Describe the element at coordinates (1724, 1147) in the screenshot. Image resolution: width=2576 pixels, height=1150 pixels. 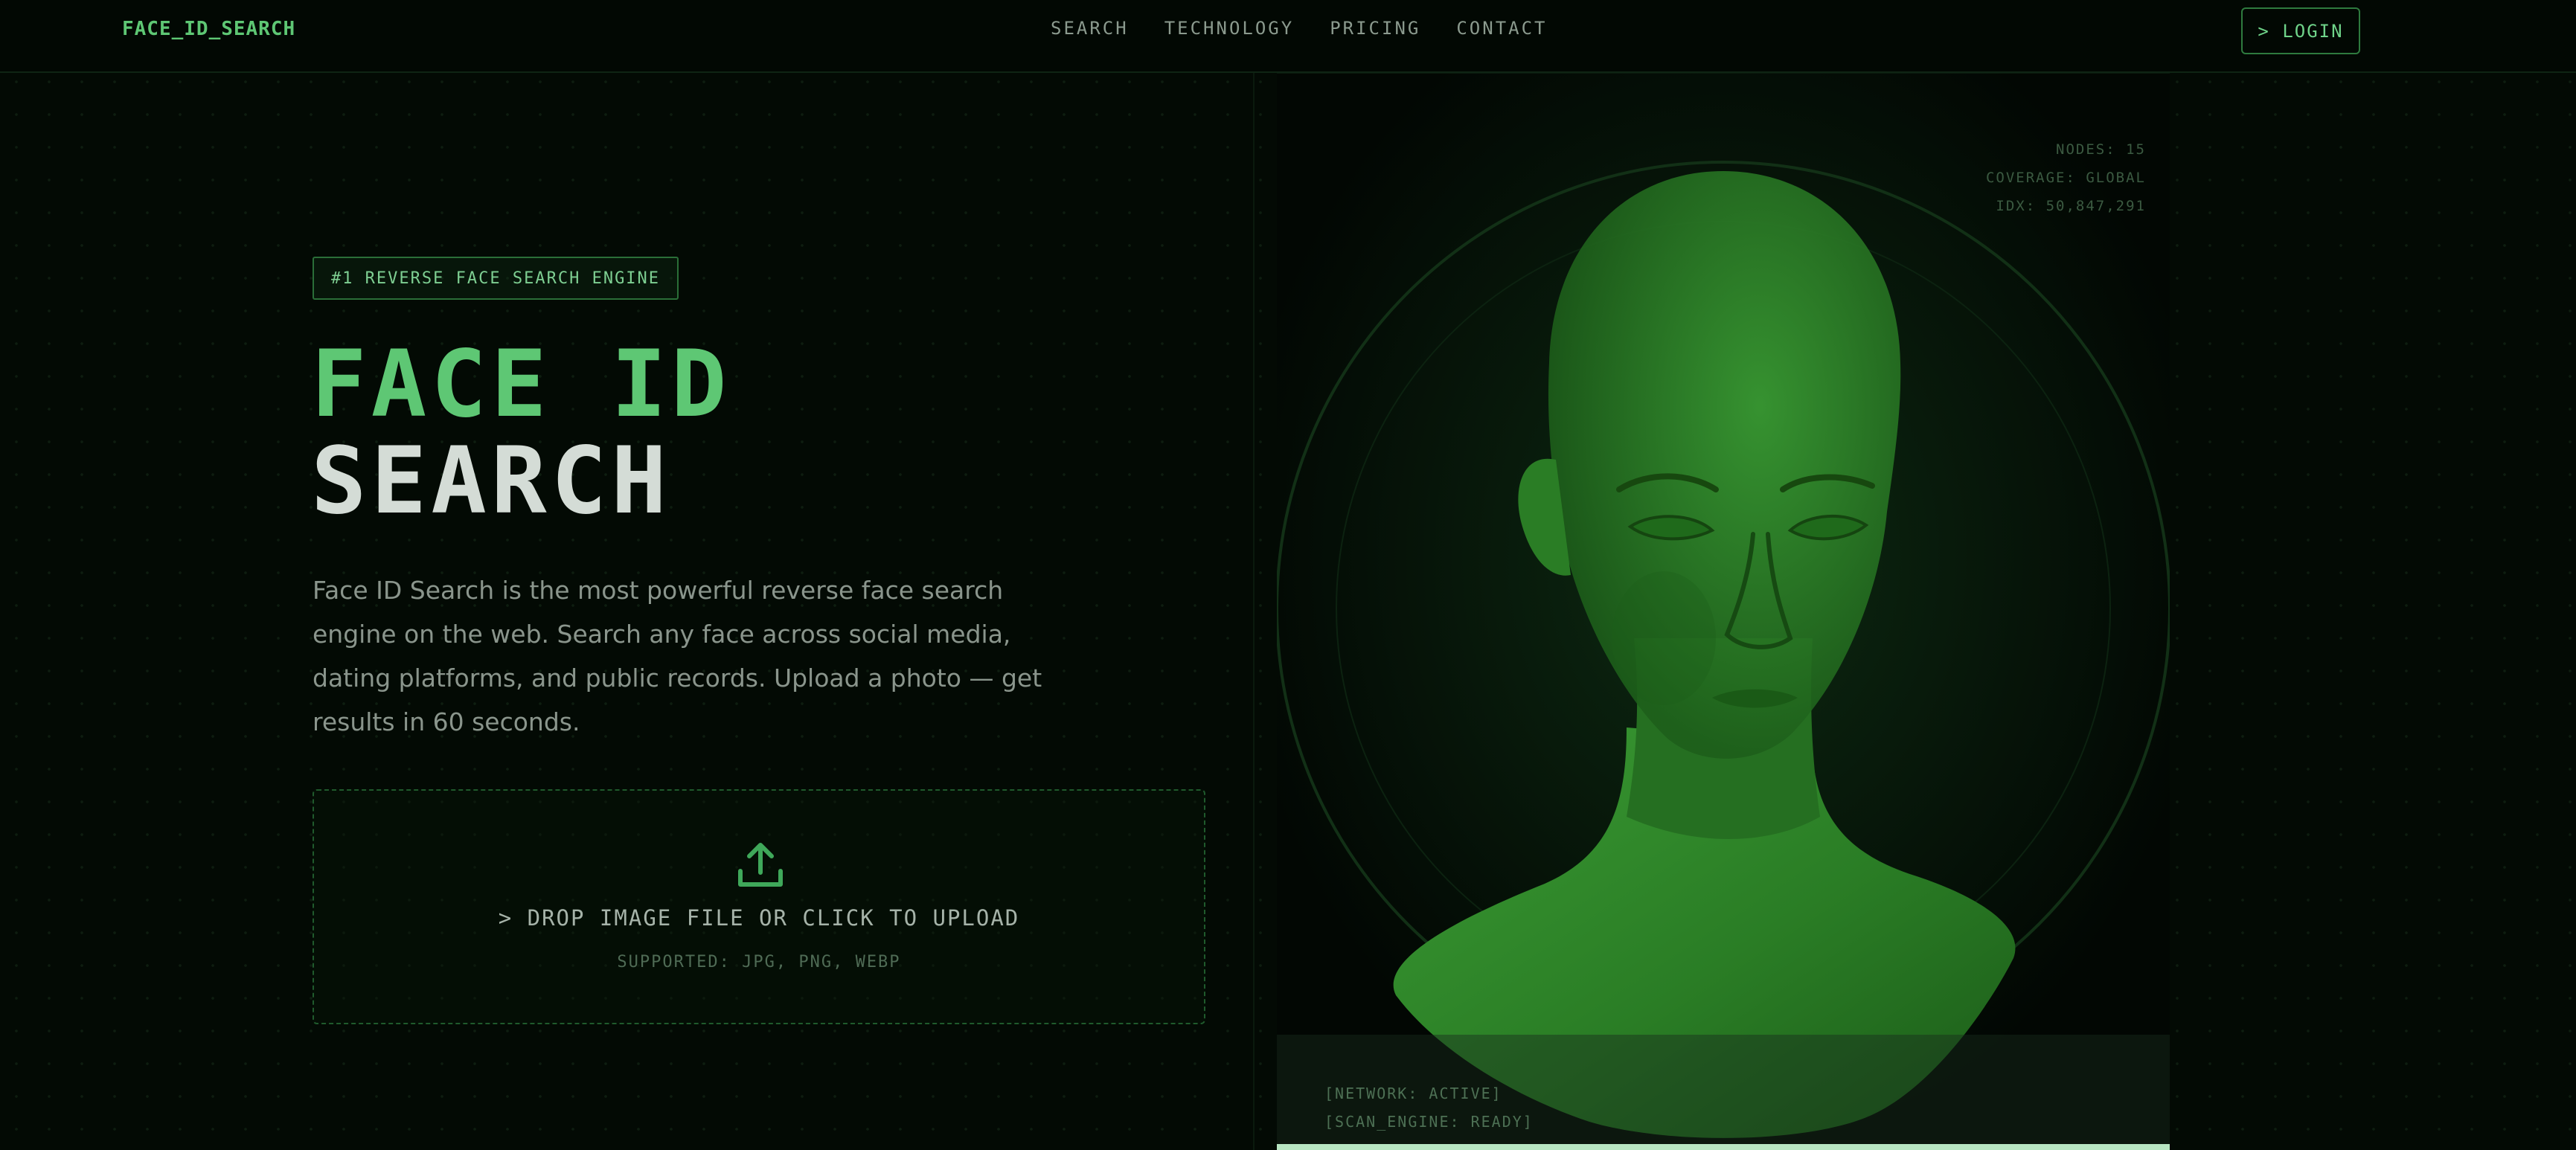
I see `scan-progress-line` at that location.